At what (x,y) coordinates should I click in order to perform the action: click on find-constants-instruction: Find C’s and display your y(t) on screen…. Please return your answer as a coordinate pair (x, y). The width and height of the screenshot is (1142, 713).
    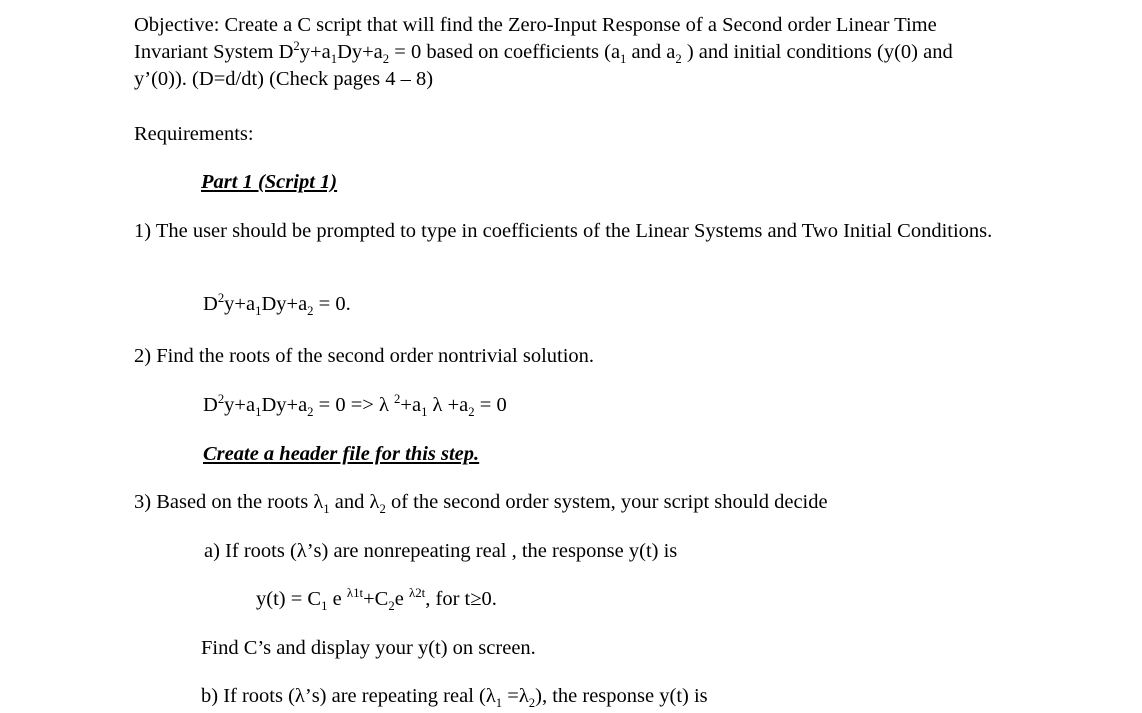
    Looking at the image, I should click on (368, 648).